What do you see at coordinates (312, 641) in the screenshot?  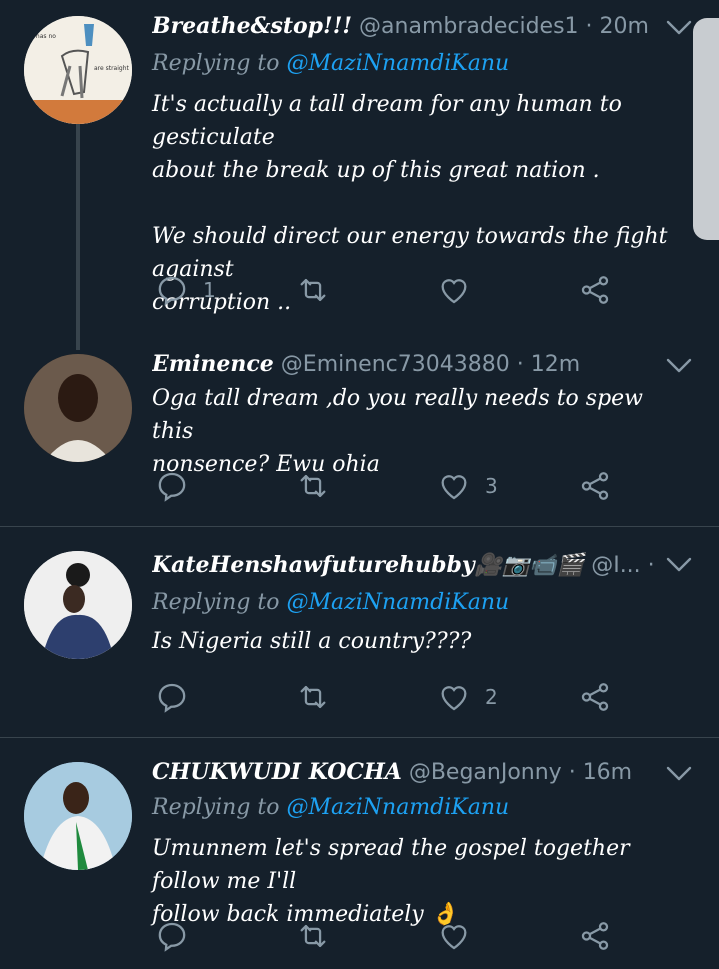 I see `tweet-text: Is Nigeria still a country????` at bounding box center [312, 641].